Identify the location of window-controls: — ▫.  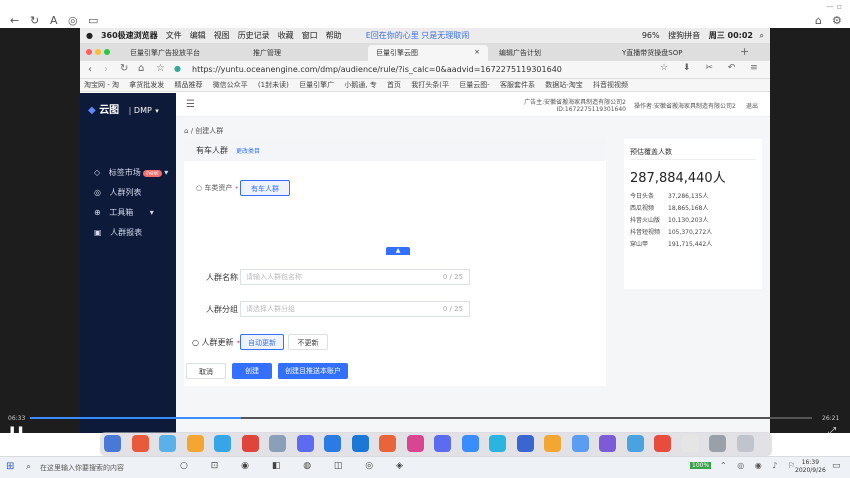
(834, 6).